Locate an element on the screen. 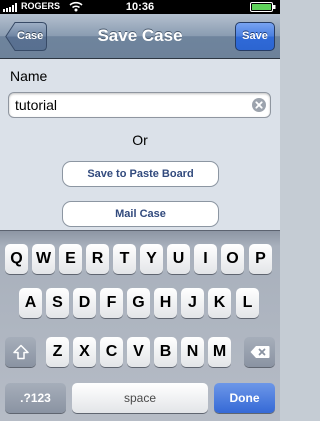 The image size is (320, 421). key-e: E is located at coordinates (70, 259).